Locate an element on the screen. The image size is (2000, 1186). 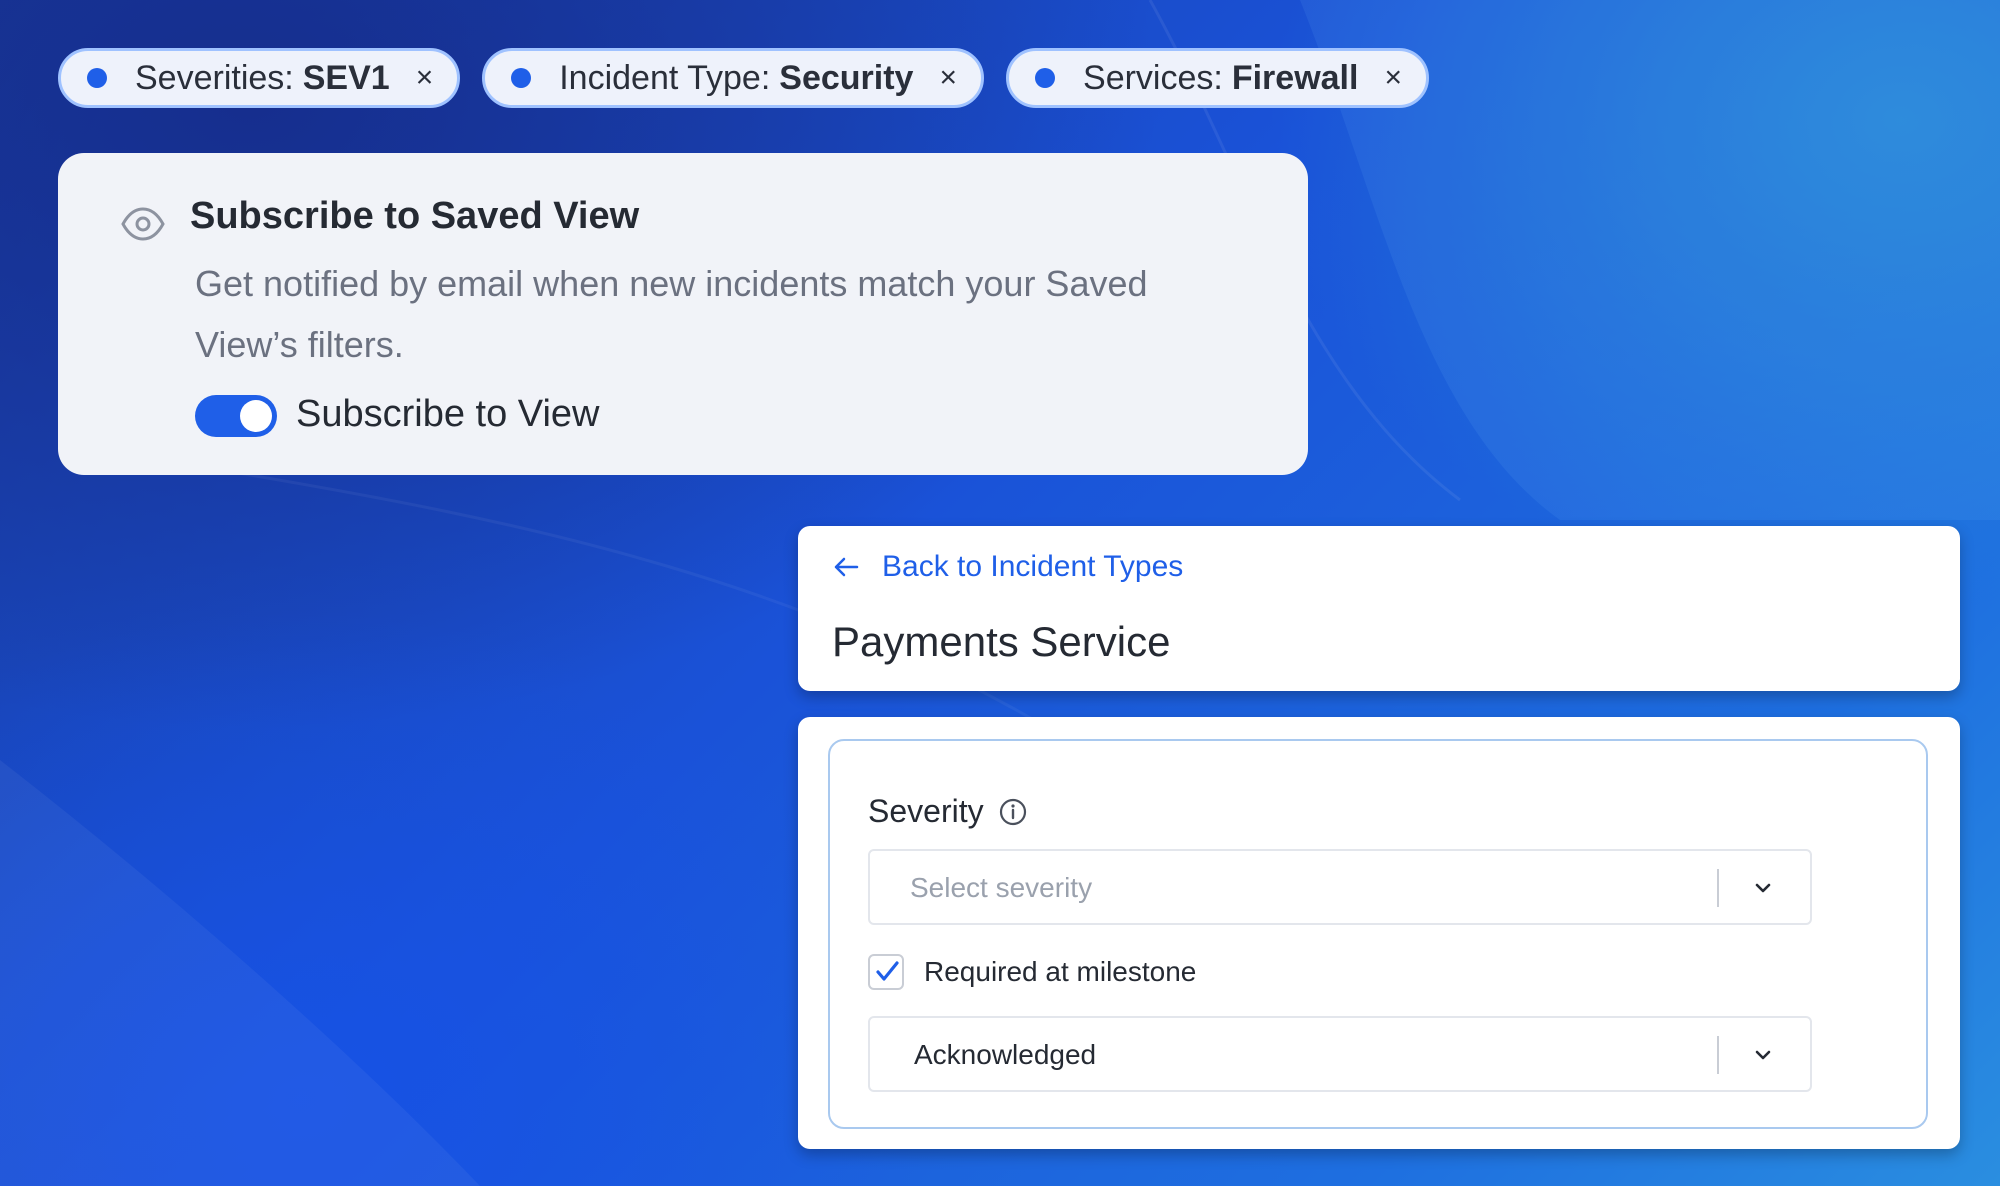
required-at-milestone-row: Required at milestone is located at coordinates (1032, 972).